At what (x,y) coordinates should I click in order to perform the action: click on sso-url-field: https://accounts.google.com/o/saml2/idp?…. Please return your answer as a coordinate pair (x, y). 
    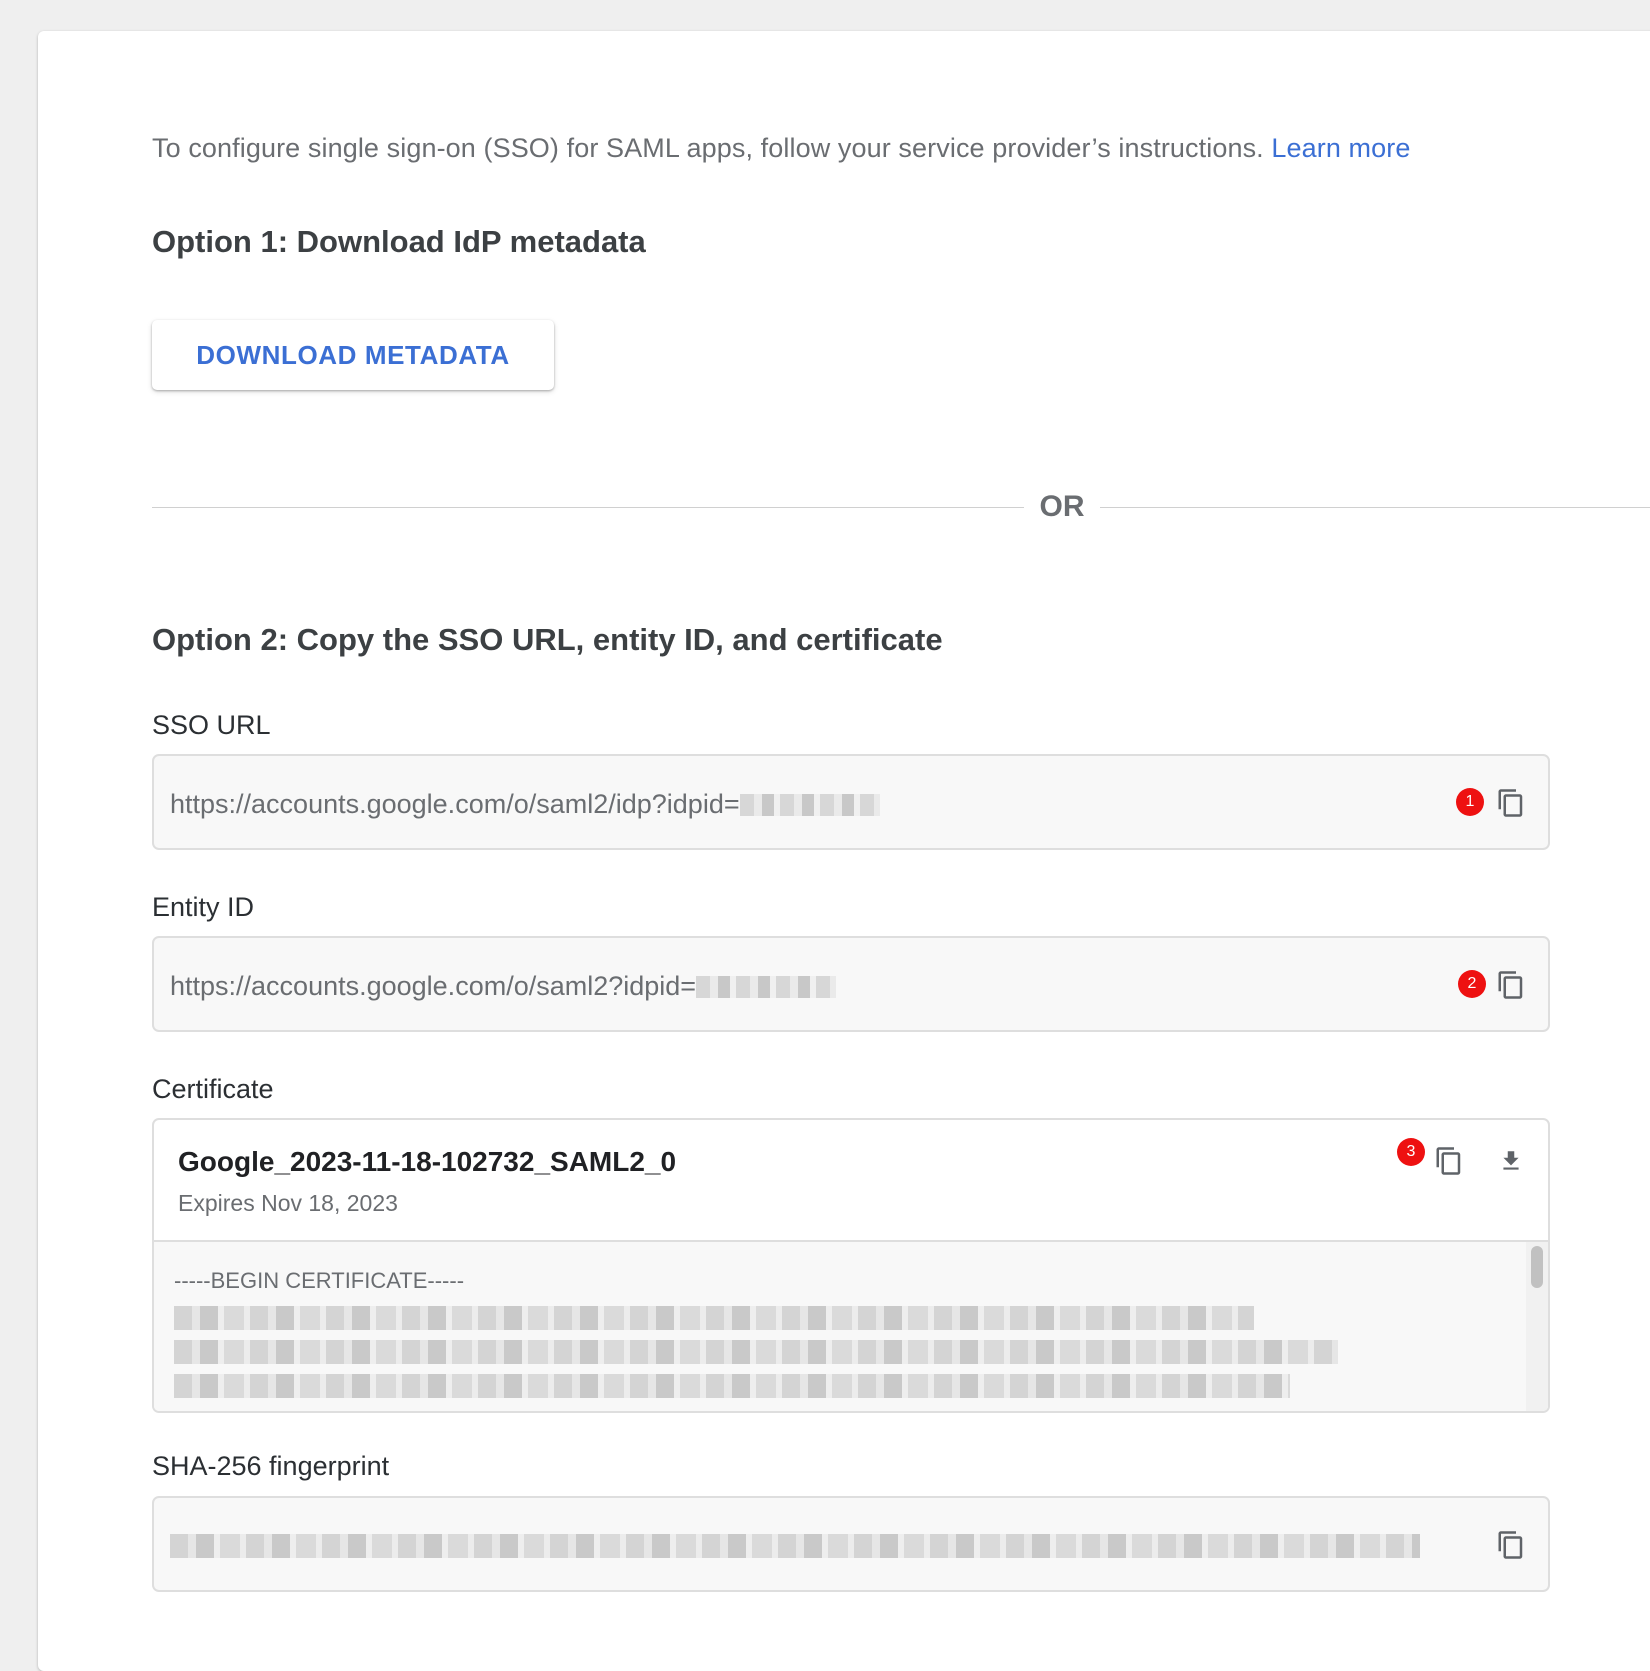
    Looking at the image, I should click on (851, 802).